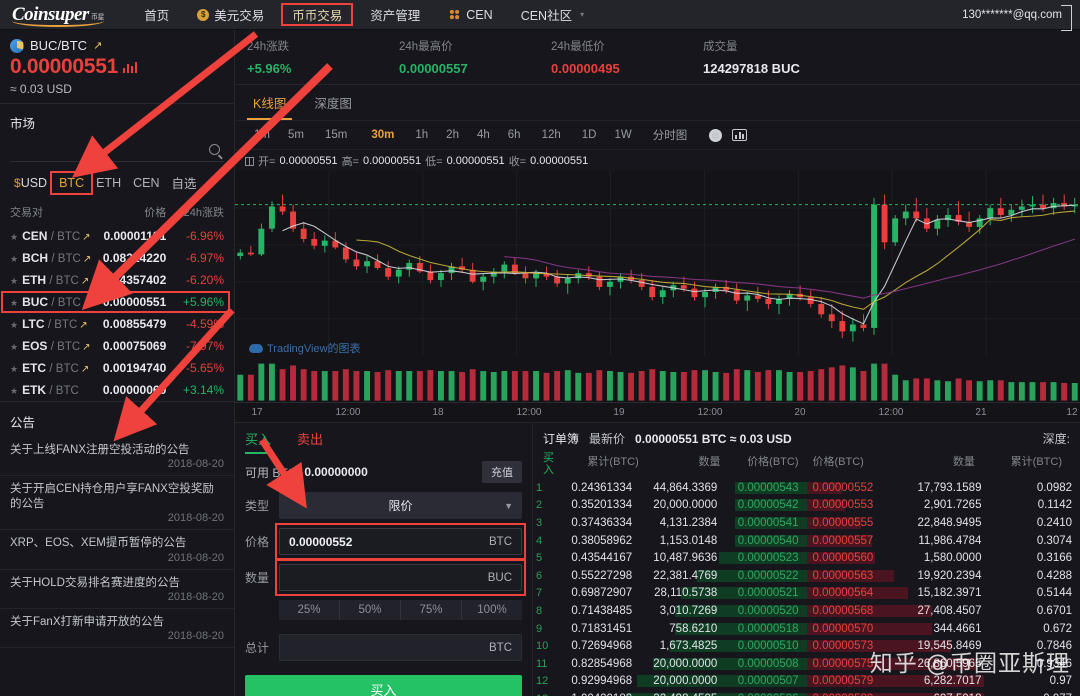 The width and height of the screenshot is (1080, 696). What do you see at coordinates (943, 505) in the screenshot?
I see `order-book-sell-entry: 0.00000553 2,901.7265 0.1142` at bounding box center [943, 505].